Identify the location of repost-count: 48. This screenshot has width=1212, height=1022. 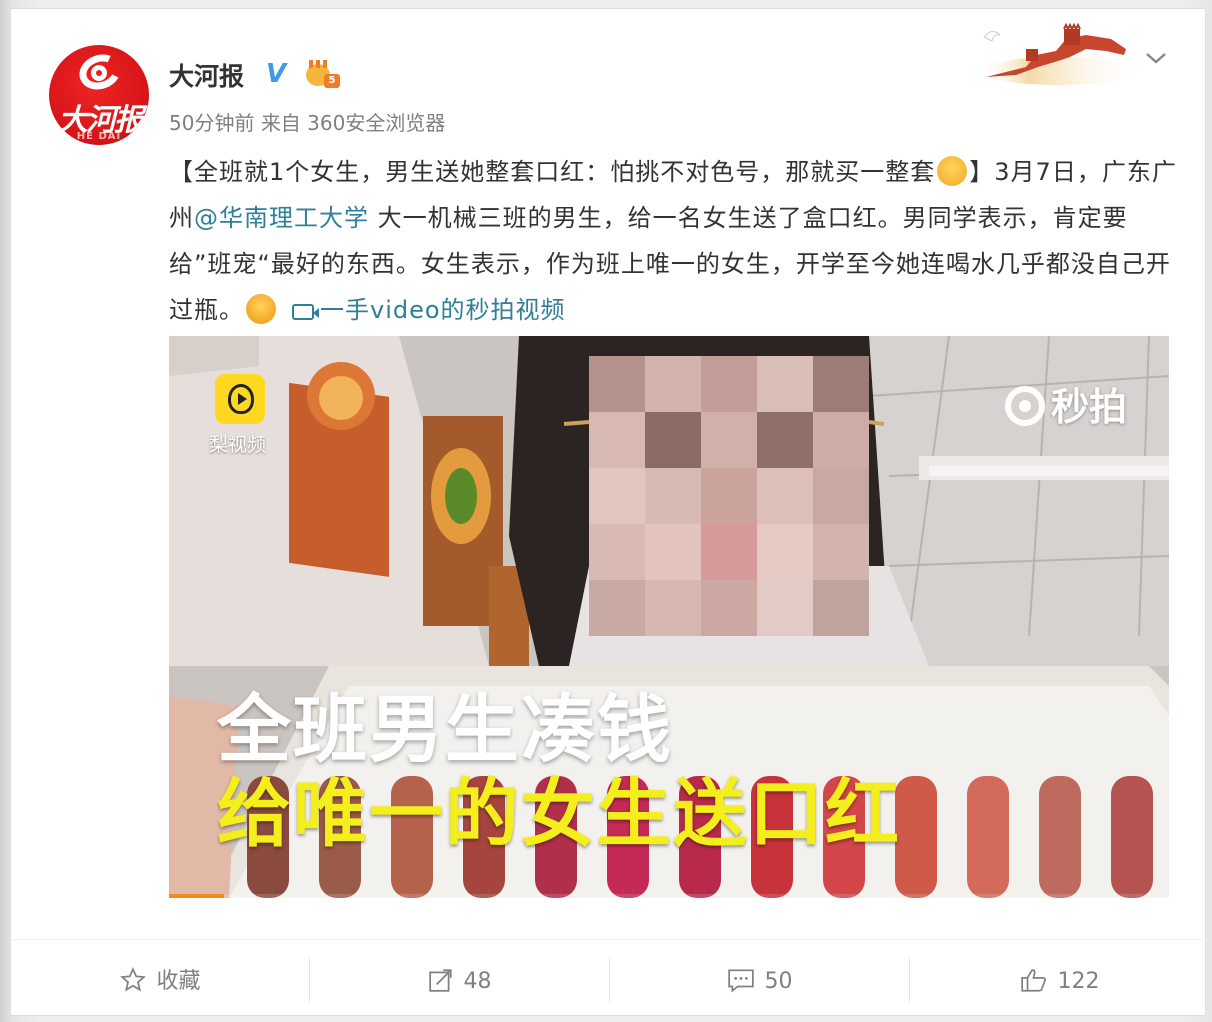
(477, 981).